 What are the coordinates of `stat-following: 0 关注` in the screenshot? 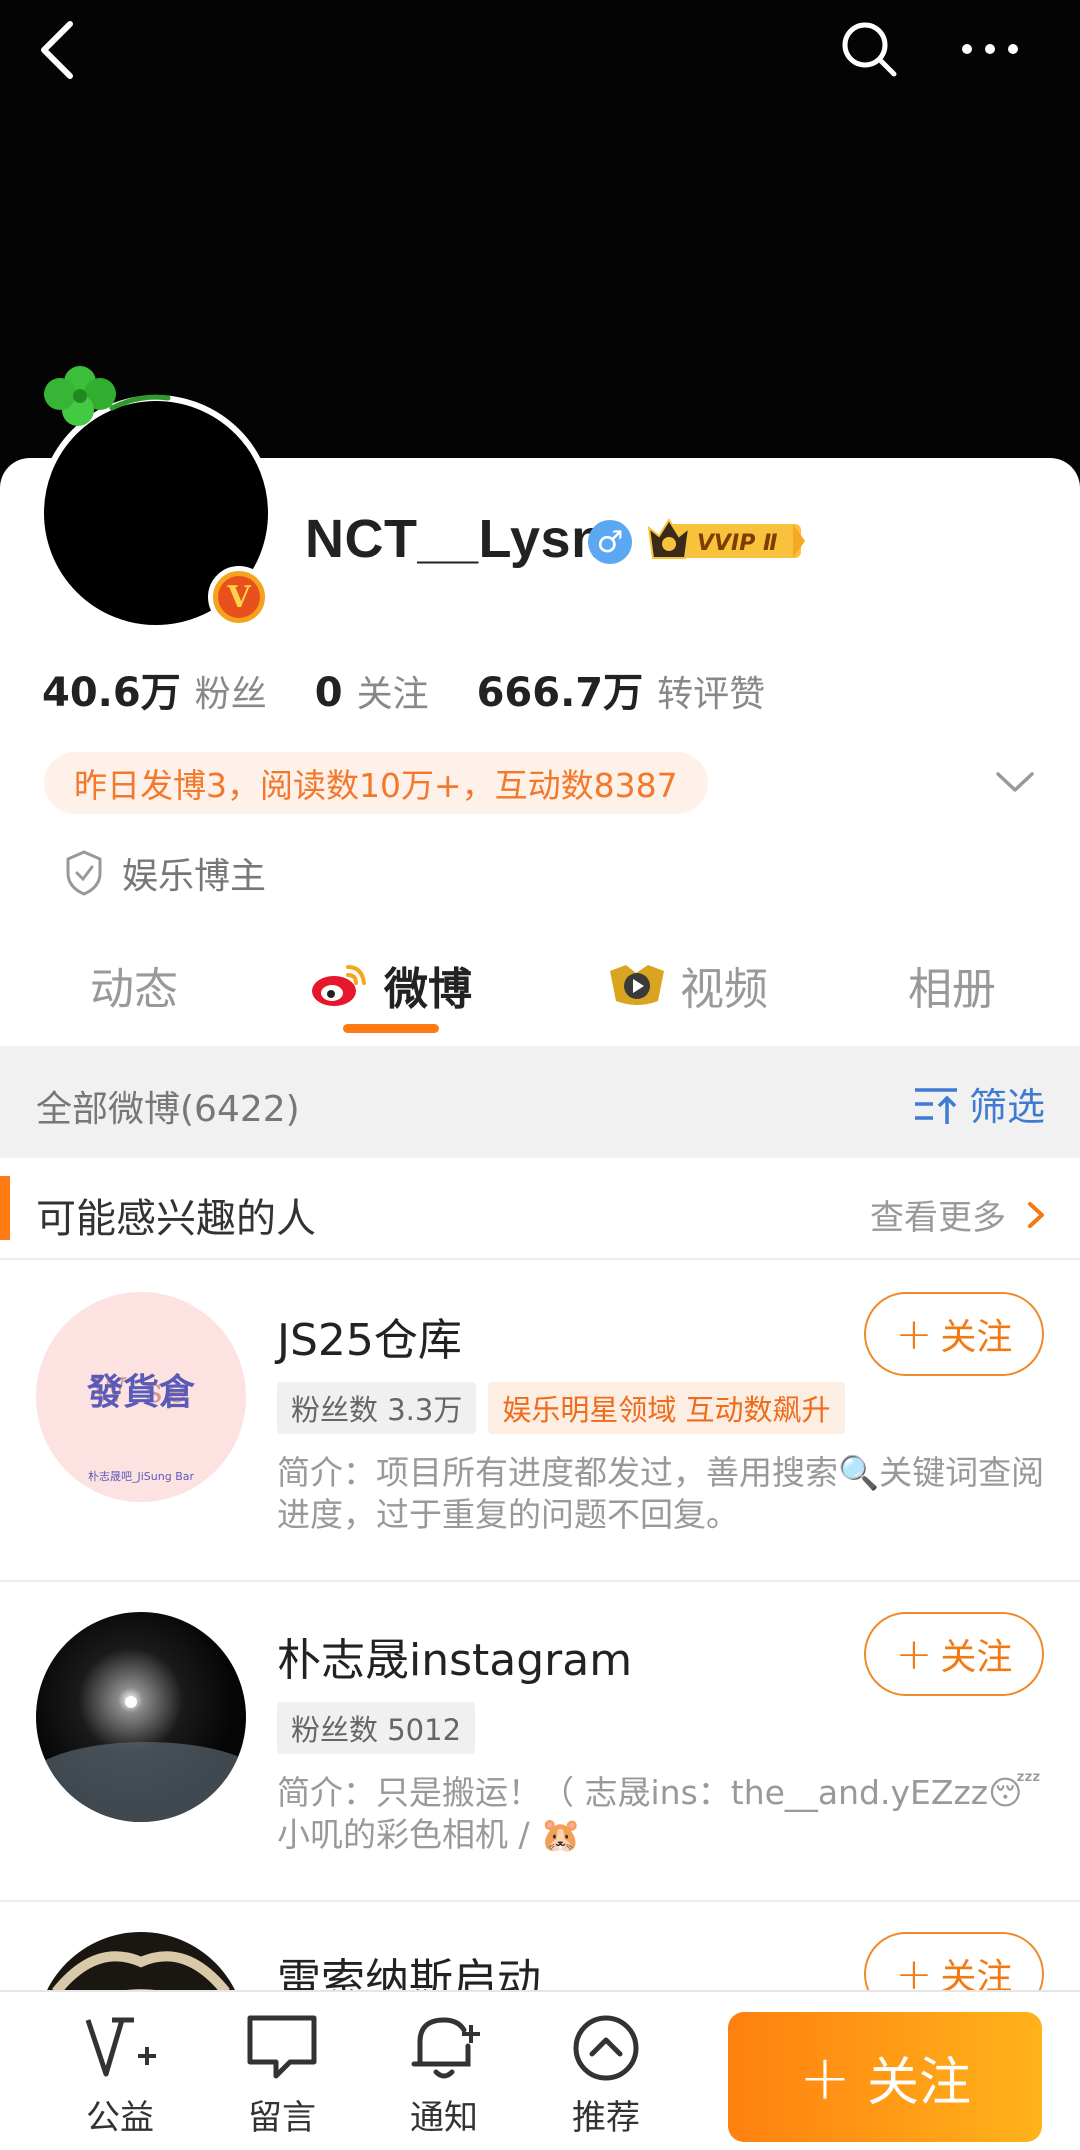 It's located at (372, 691).